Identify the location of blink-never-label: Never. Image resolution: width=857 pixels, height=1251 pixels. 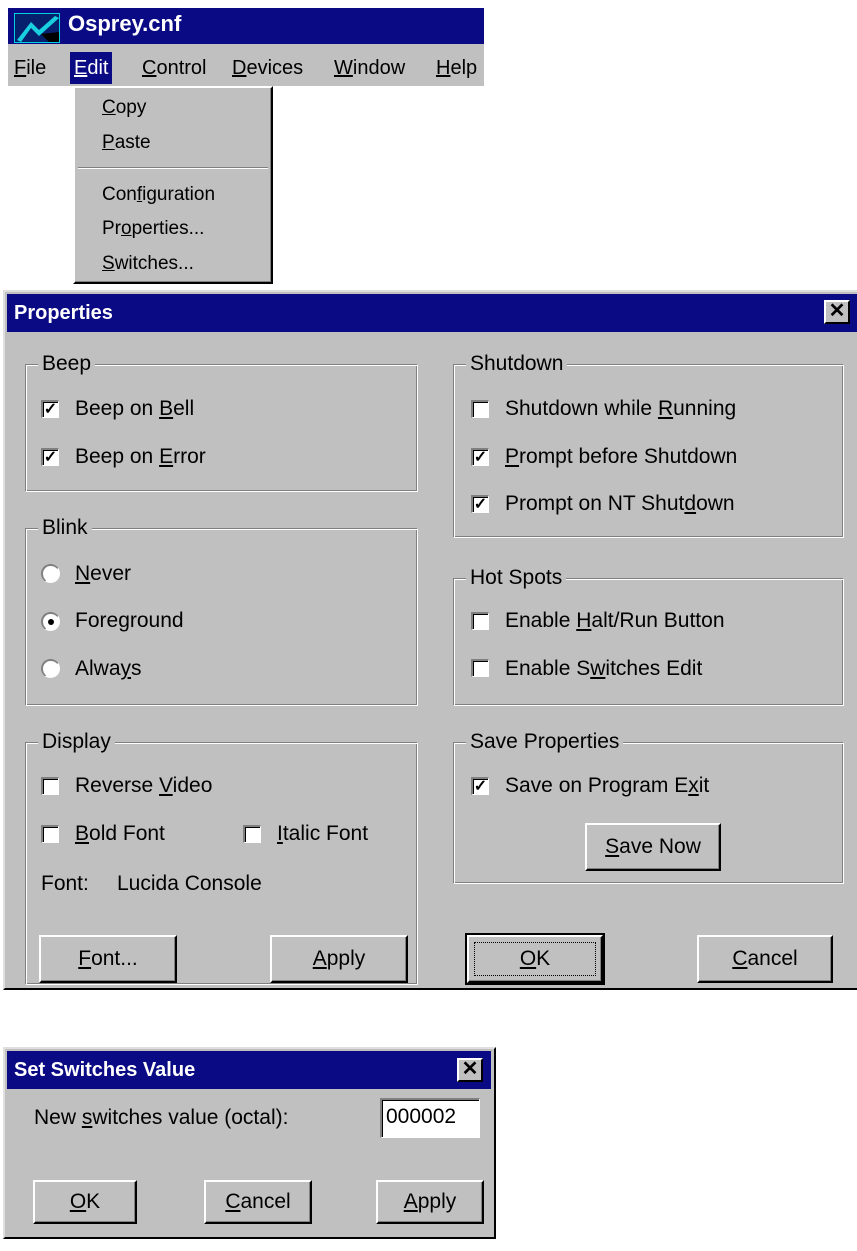
(103, 574).